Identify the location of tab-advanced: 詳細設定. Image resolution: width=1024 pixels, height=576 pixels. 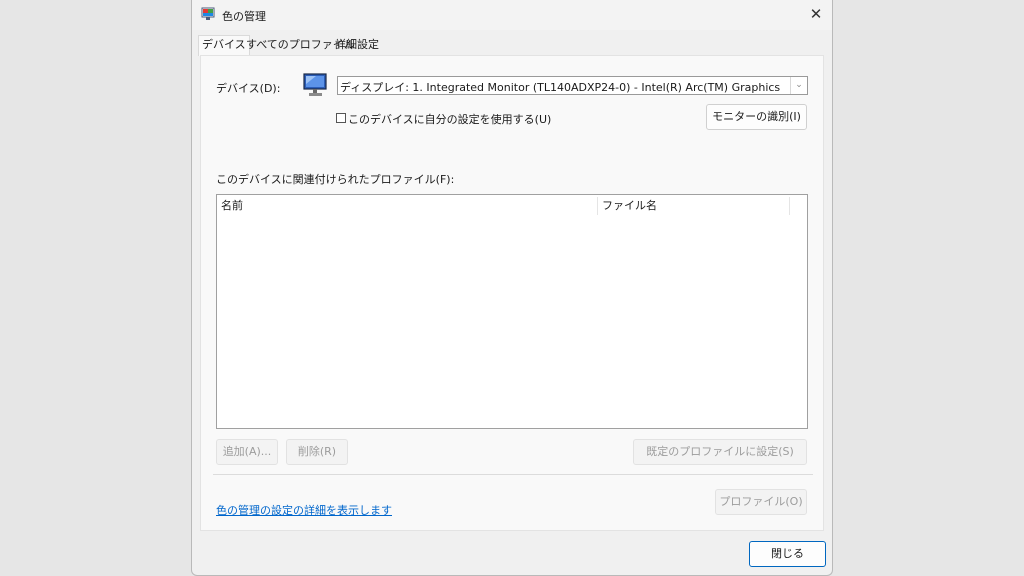
(357, 46).